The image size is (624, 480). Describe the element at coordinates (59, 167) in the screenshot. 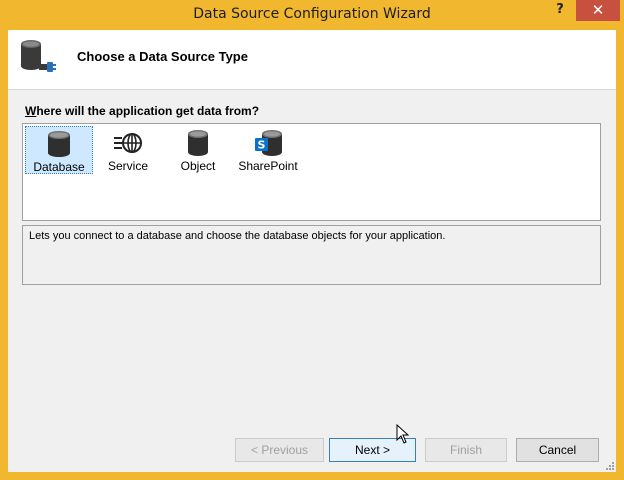

I see `item-label: Database` at that location.